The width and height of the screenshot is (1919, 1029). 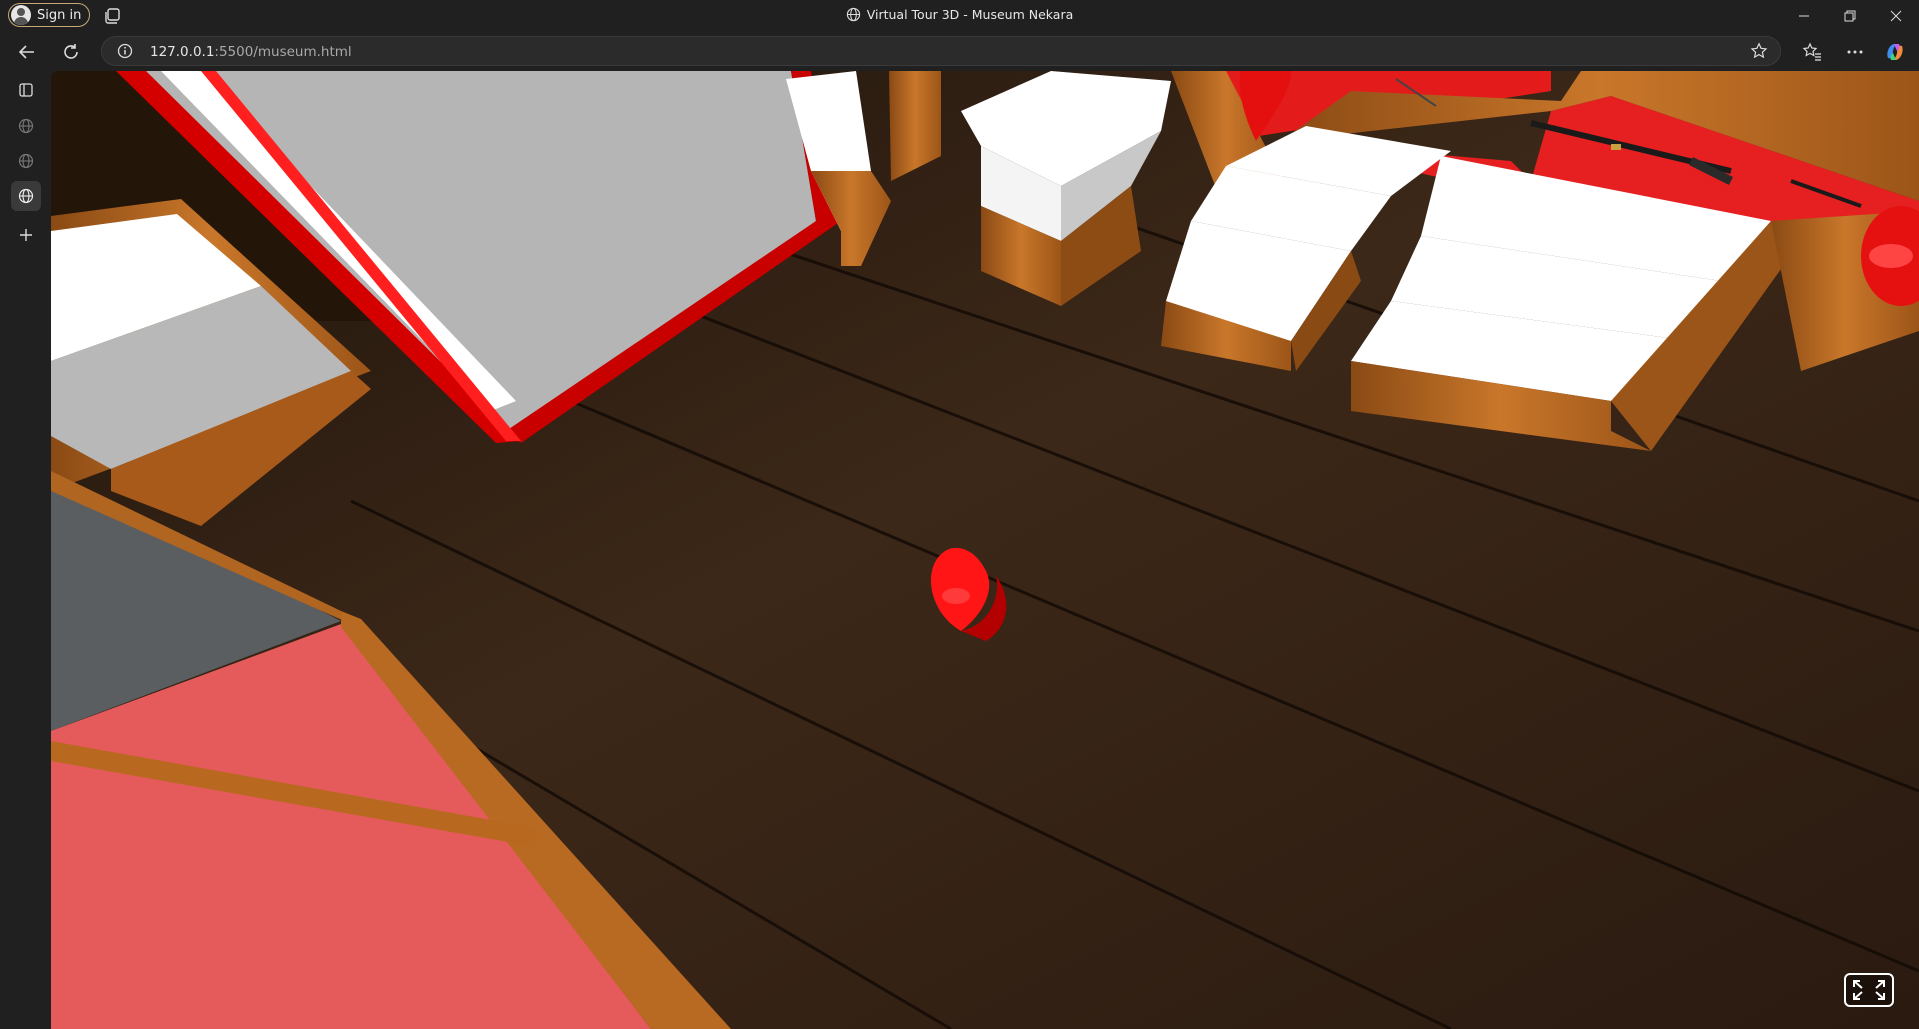 What do you see at coordinates (1850, 16) in the screenshot?
I see `restore-button` at bounding box center [1850, 16].